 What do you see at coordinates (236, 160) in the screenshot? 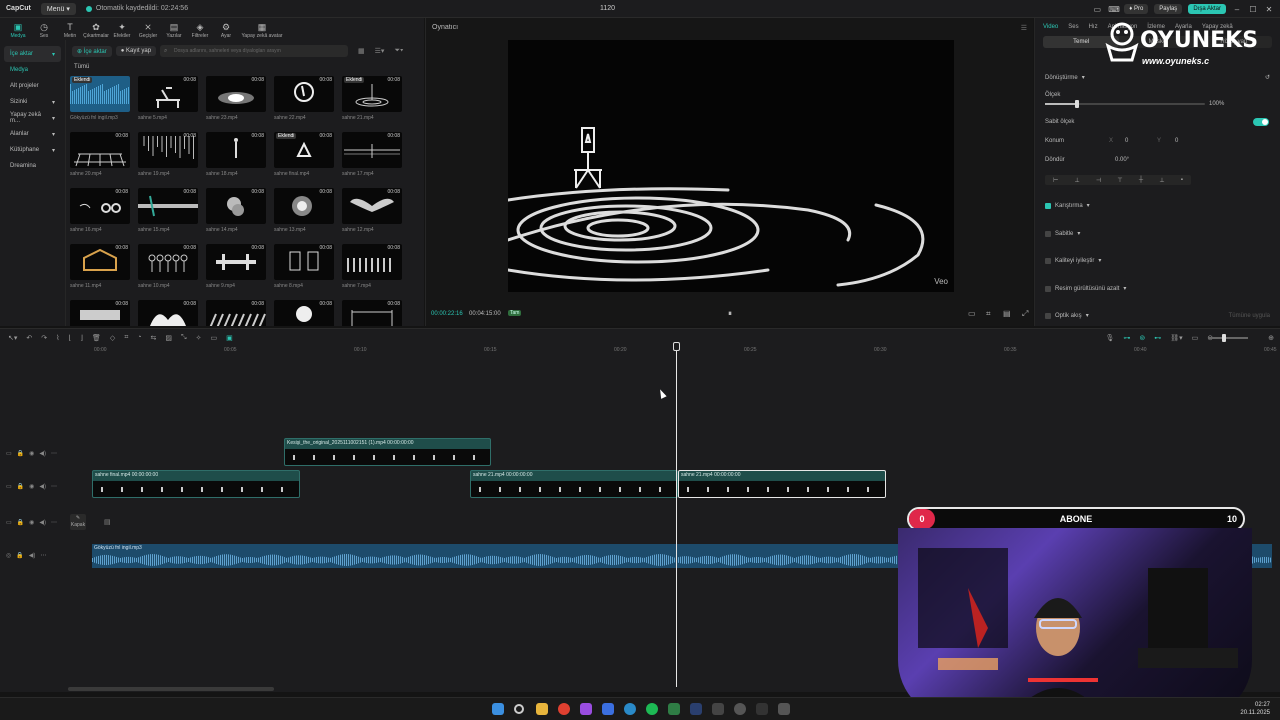
I see `media-card: 00:08 sahne 18.mp4` at bounding box center [236, 160].